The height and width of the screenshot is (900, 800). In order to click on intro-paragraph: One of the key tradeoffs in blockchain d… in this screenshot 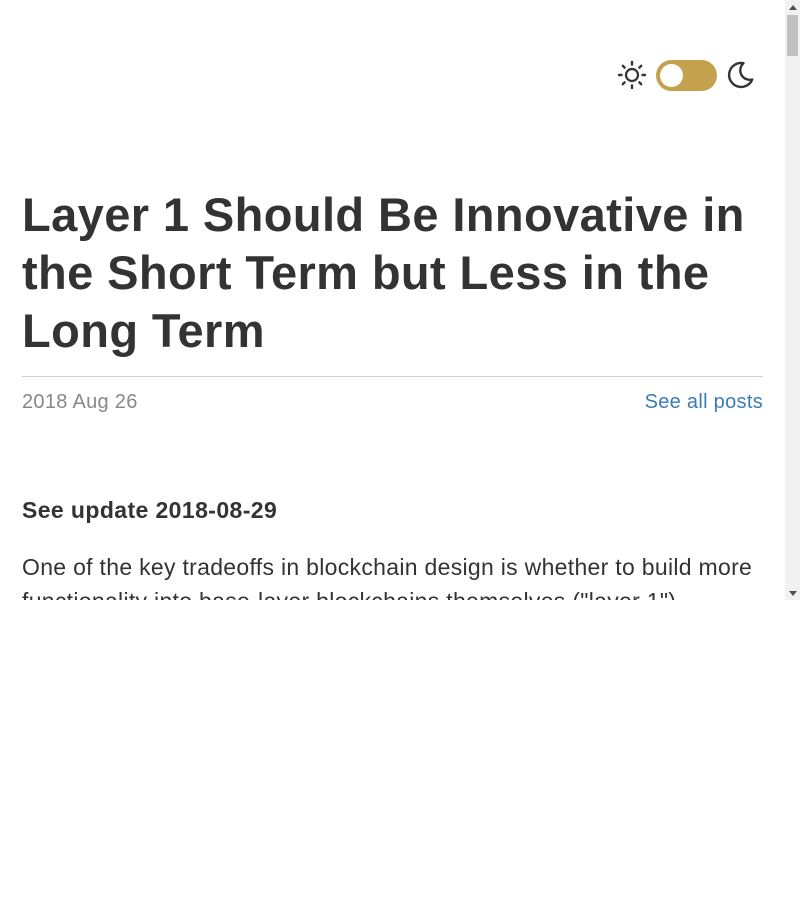, I will do `click(387, 577)`.